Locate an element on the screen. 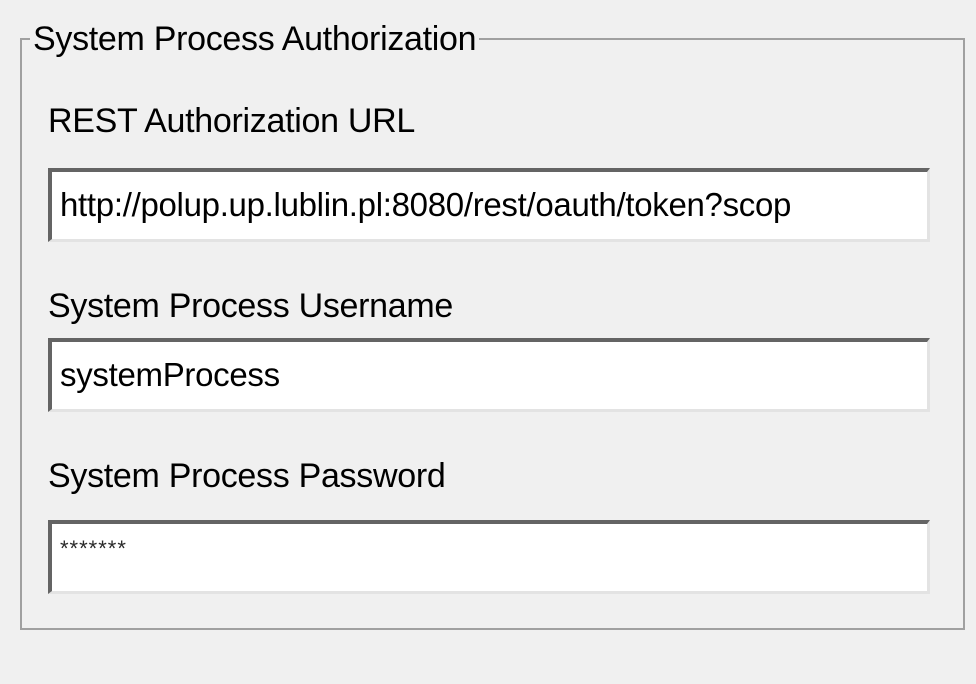 This screenshot has height=684, width=976. group-title: System Process Authorization is located at coordinates (255, 39).